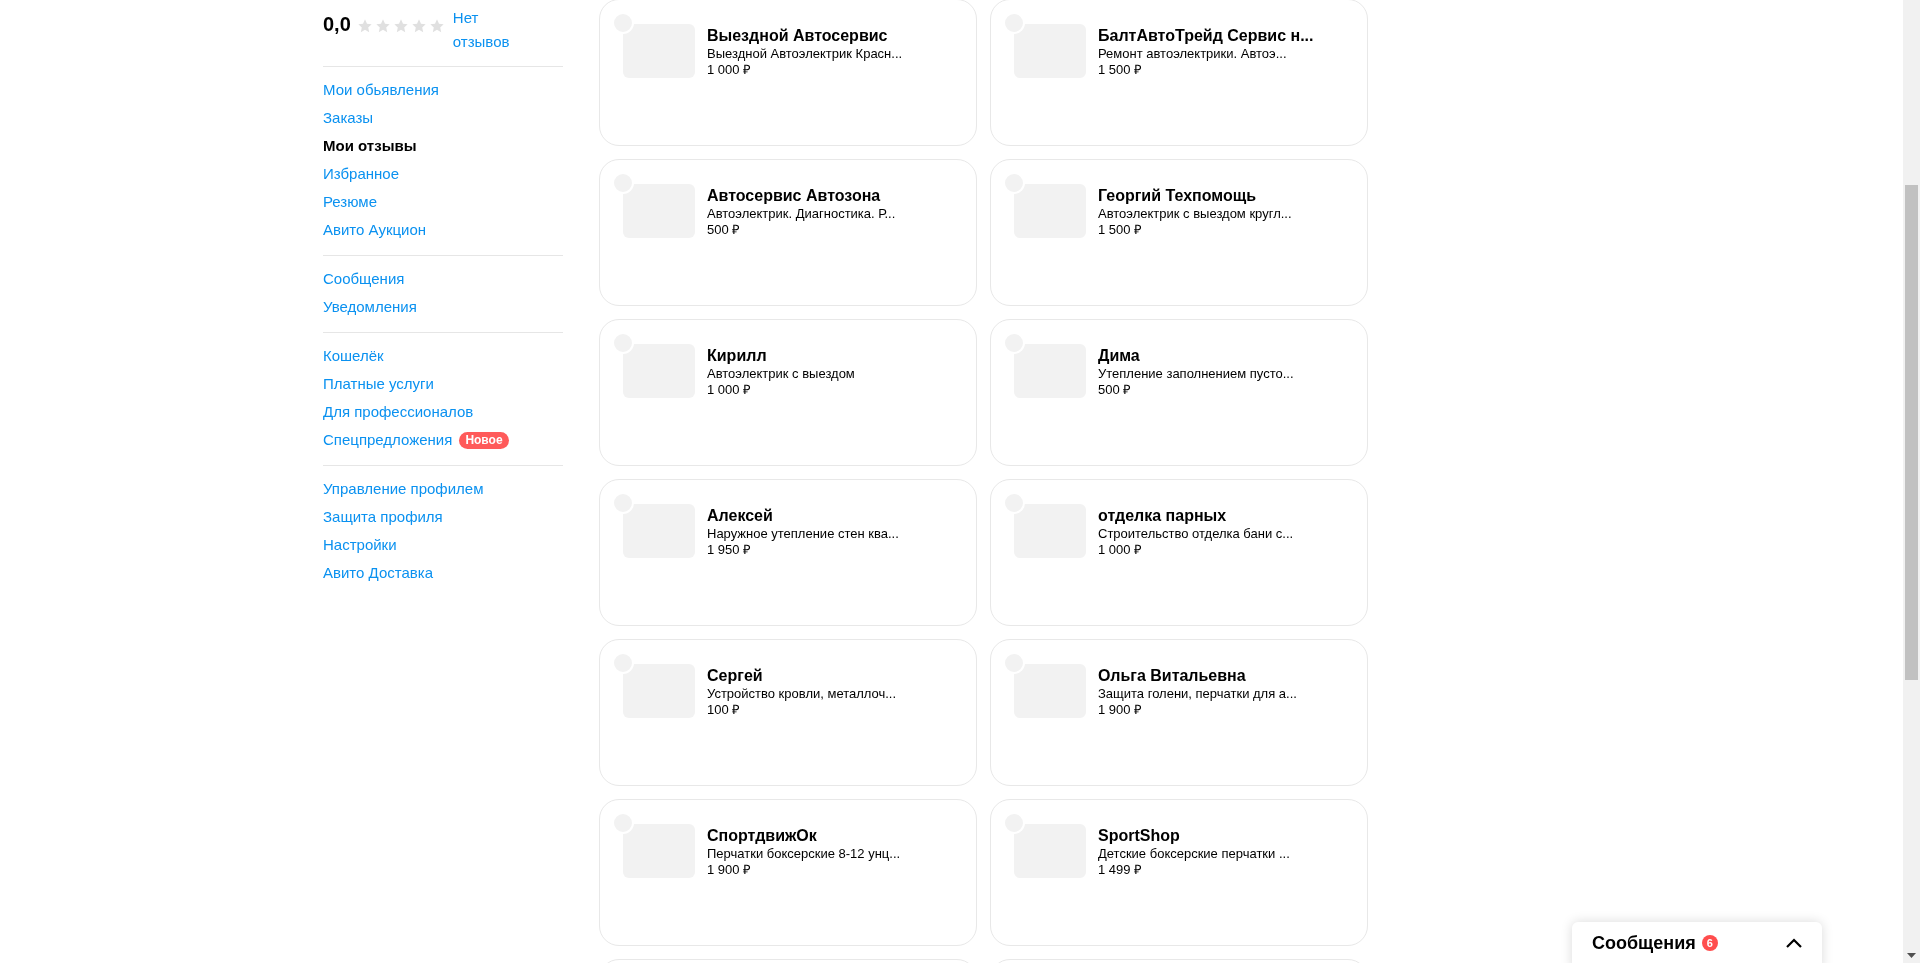  I want to click on rating-score: 0,0, so click(337, 24).